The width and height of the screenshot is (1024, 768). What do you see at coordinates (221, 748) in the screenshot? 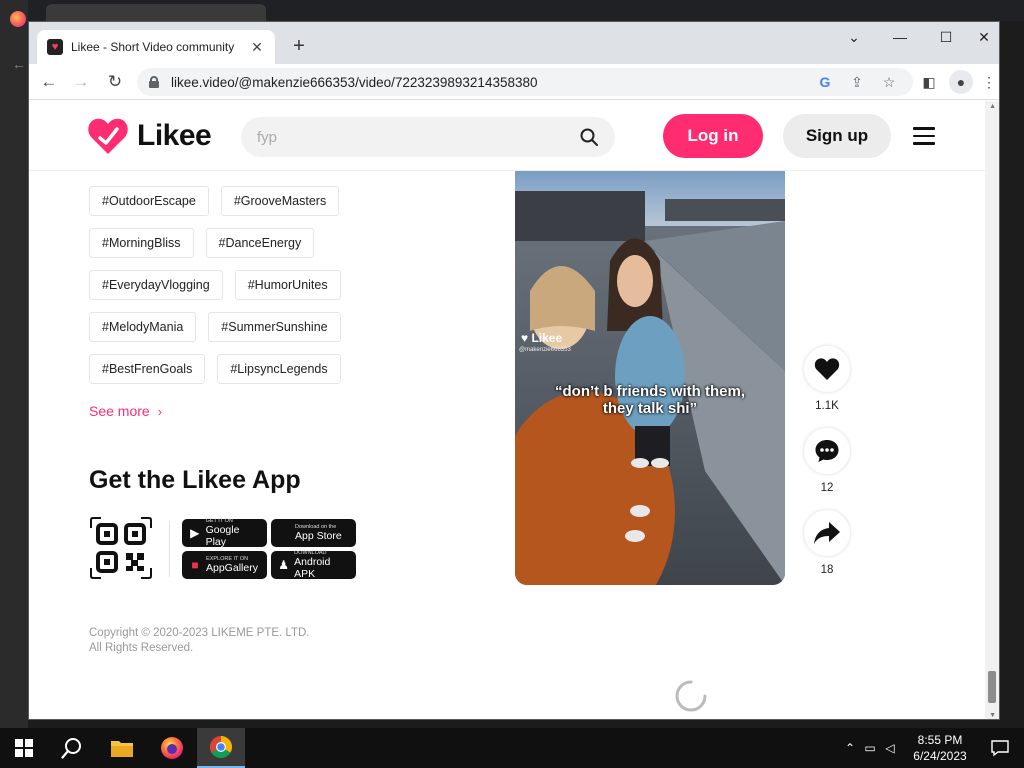
I see `chrome-taskbar-button` at bounding box center [221, 748].